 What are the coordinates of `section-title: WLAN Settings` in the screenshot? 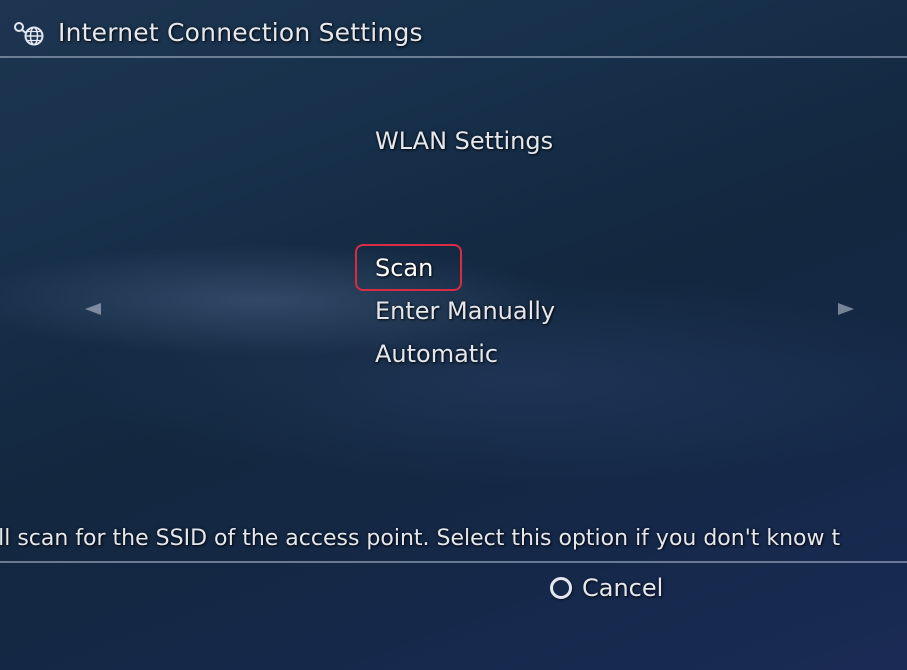 It's located at (464, 141).